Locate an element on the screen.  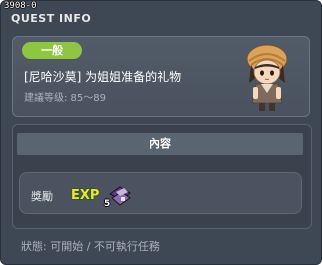
npc-portrait-icon is located at coordinates (267, 77).